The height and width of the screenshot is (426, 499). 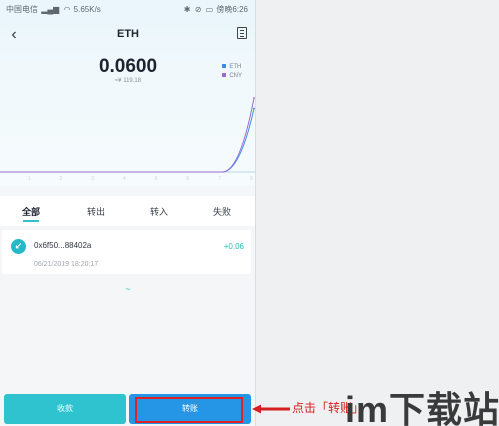 What do you see at coordinates (128, 66) in the screenshot?
I see `balance-amount: 0.0600` at bounding box center [128, 66].